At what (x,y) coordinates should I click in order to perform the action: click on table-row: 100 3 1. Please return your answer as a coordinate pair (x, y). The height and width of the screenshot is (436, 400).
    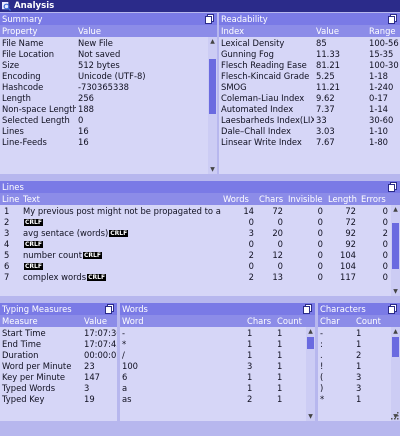
    Looking at the image, I should click on (217, 365).